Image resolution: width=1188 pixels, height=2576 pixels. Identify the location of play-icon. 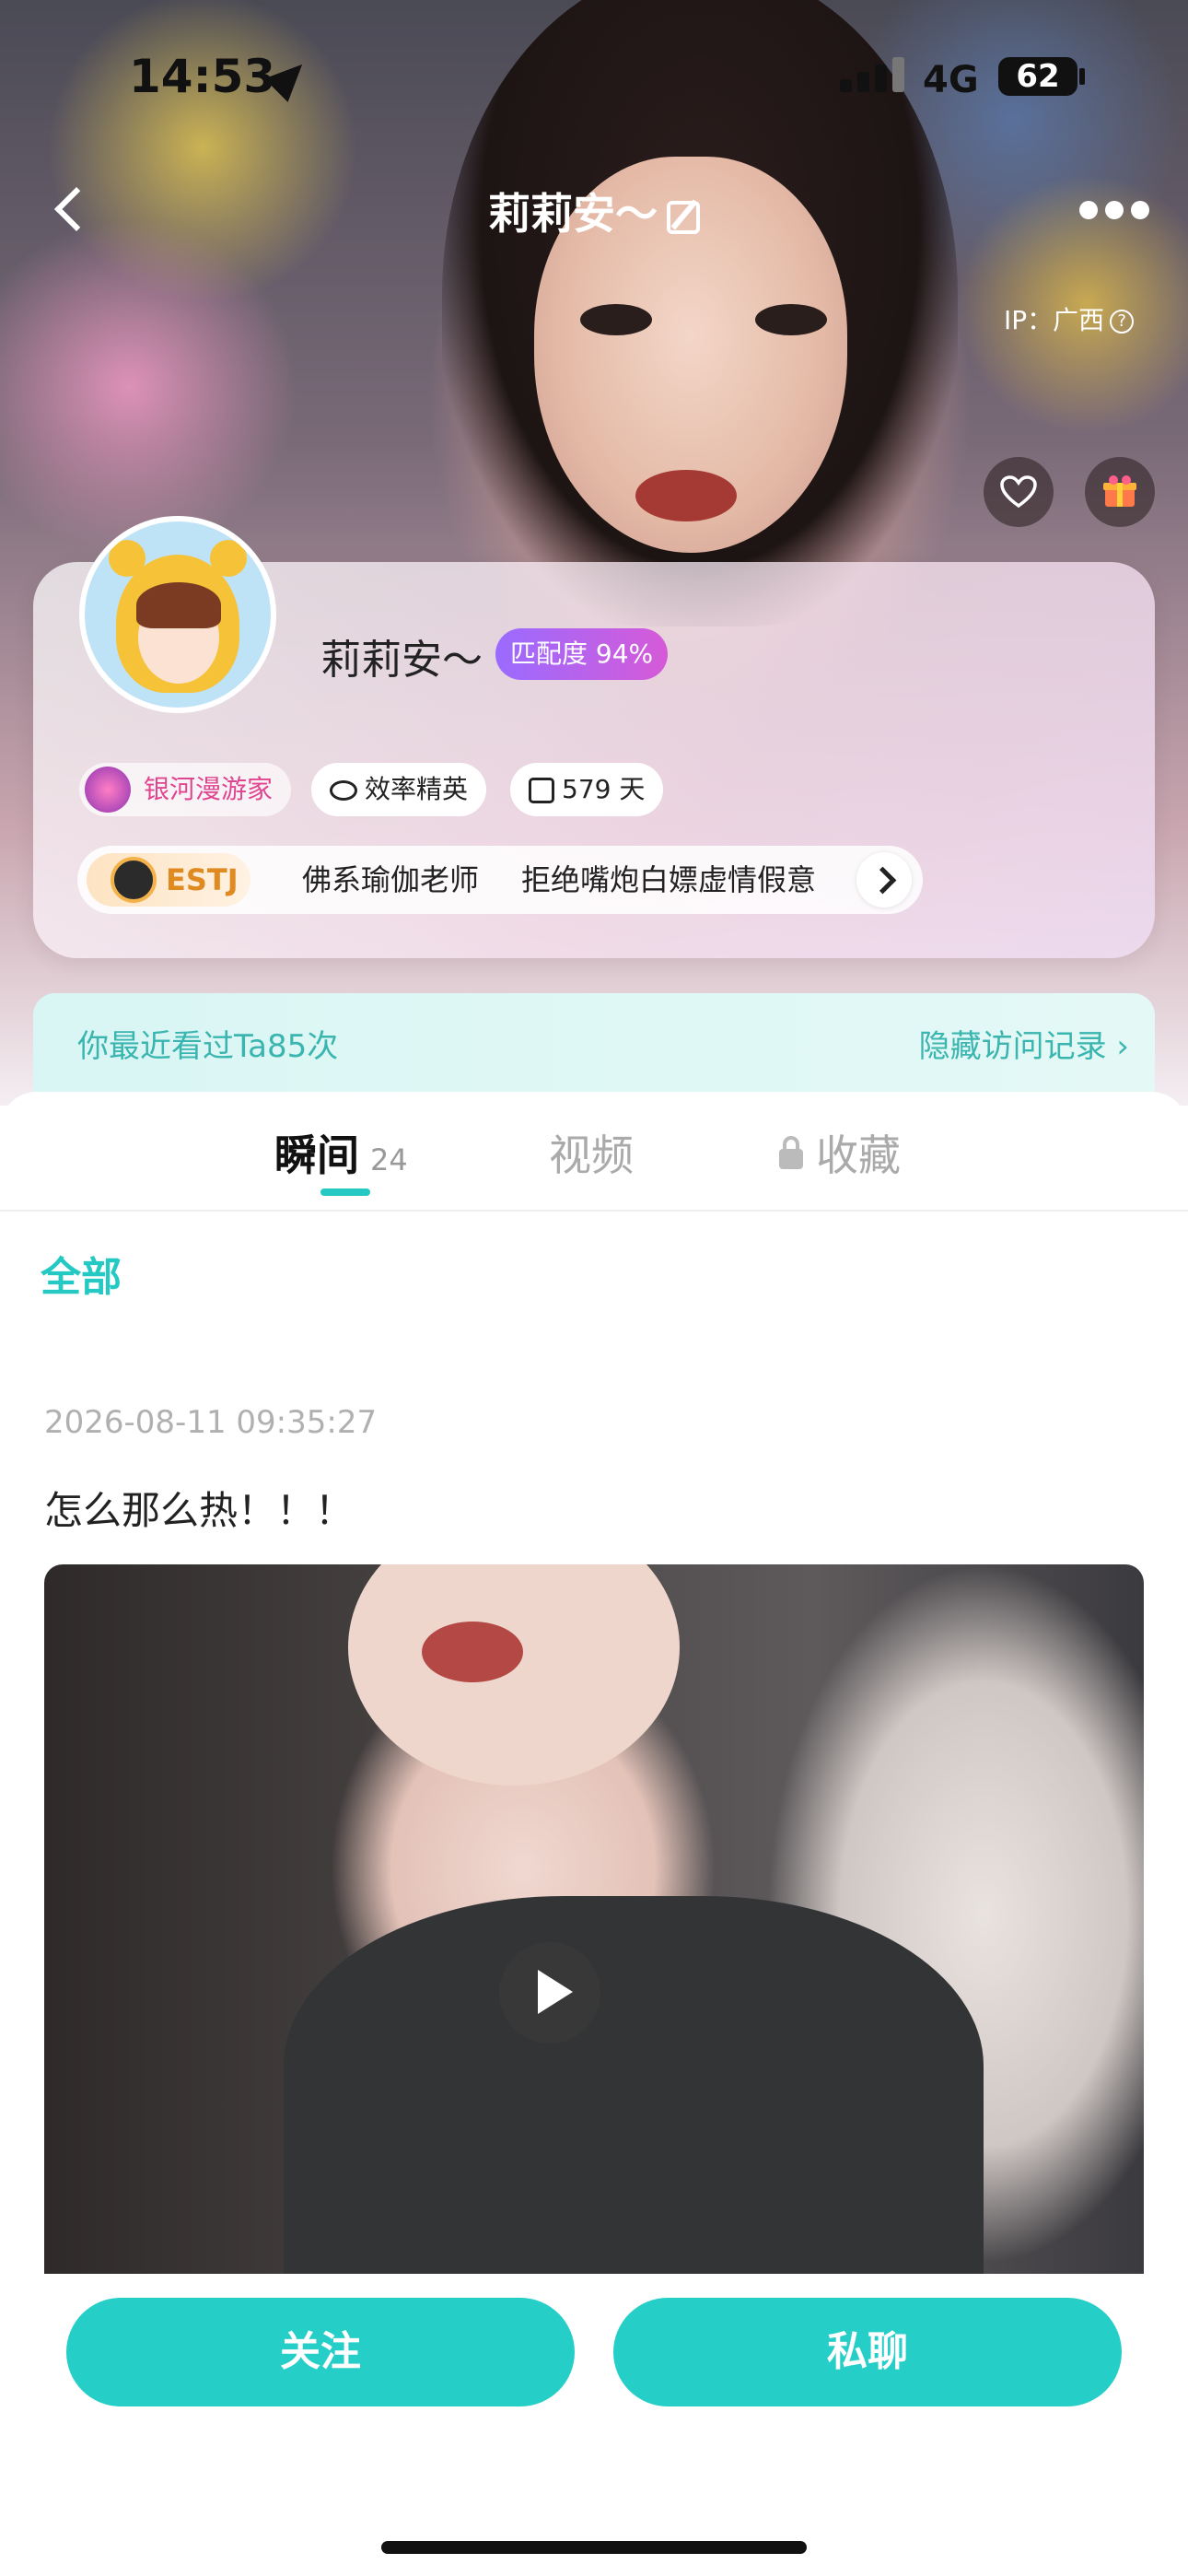
(549, 1993).